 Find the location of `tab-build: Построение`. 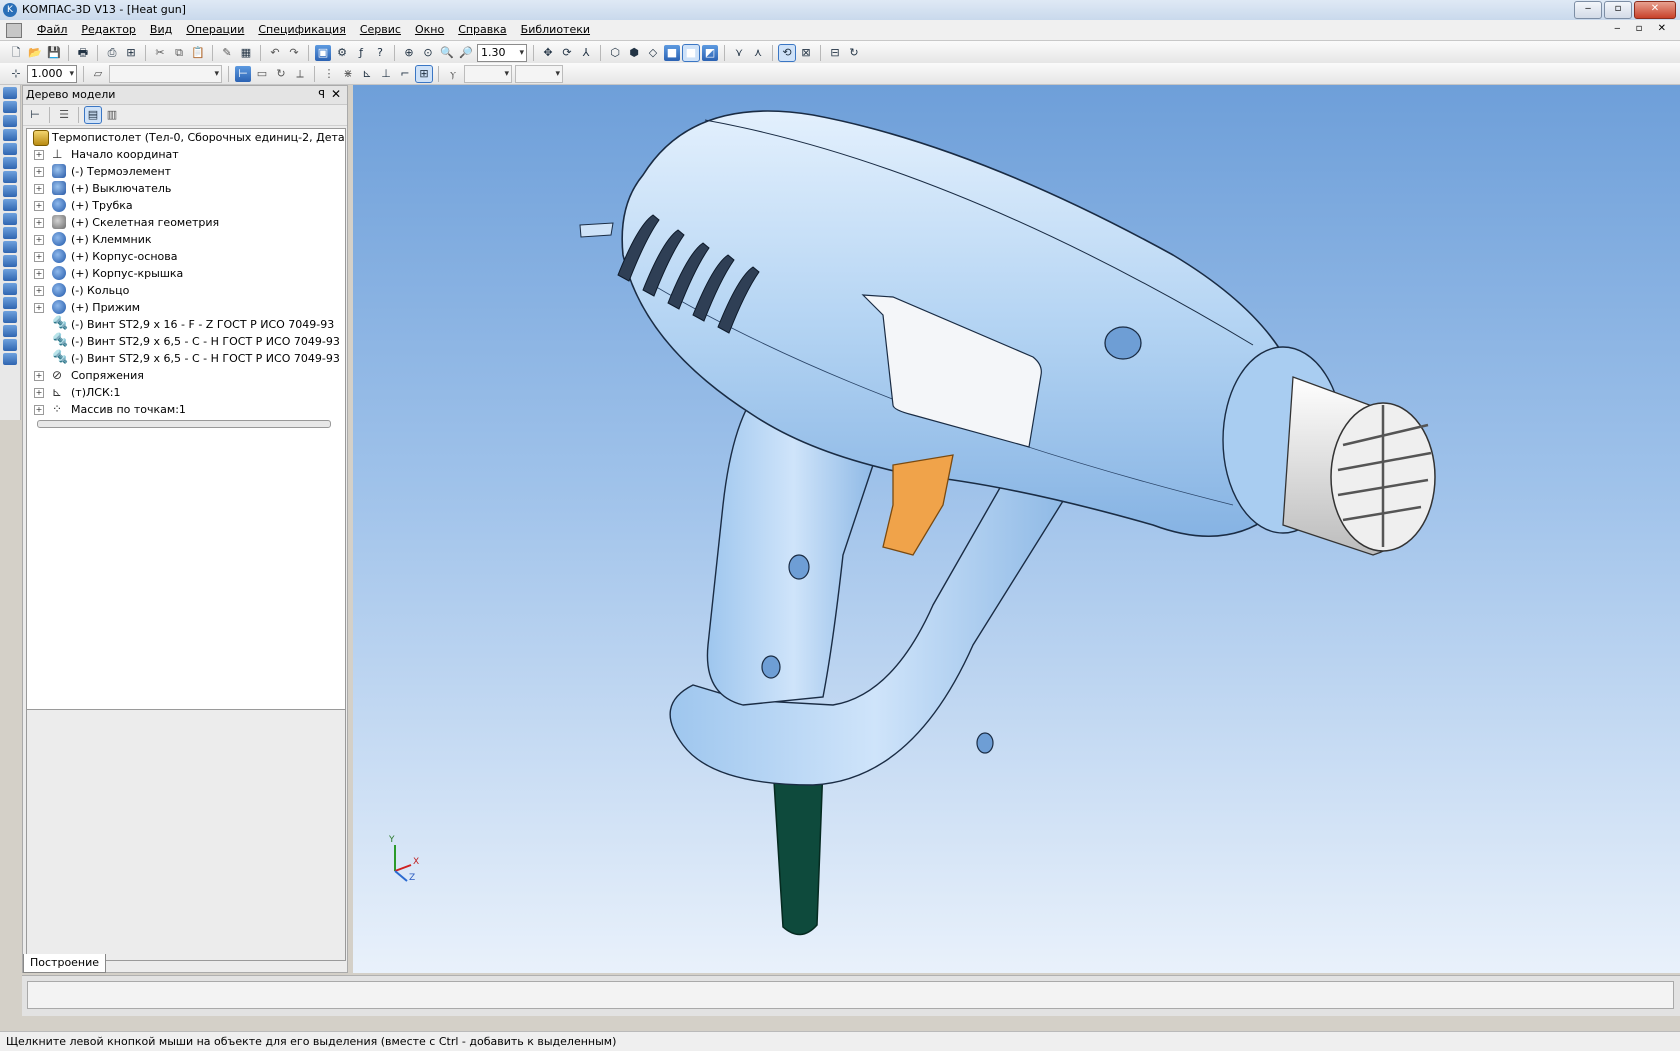

tab-build: Построение is located at coordinates (65, 963).